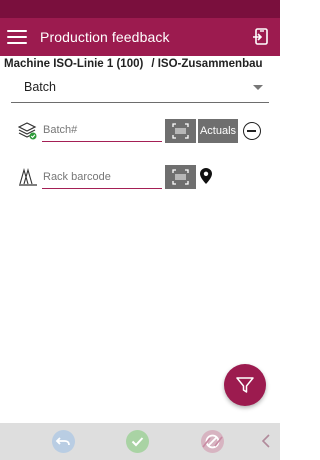 The width and height of the screenshot is (320, 460). Describe the element at coordinates (27, 131) in the screenshot. I see `layers-check-icon` at that location.